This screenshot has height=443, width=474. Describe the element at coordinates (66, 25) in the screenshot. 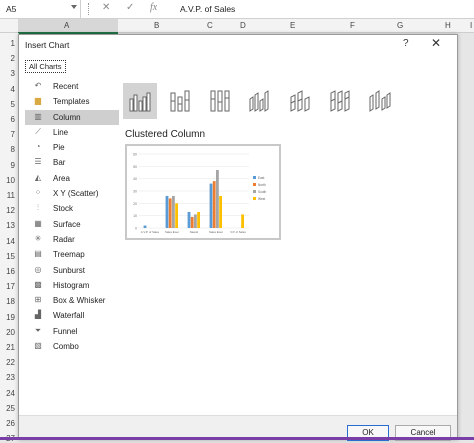

I see `column-header: A` at that location.